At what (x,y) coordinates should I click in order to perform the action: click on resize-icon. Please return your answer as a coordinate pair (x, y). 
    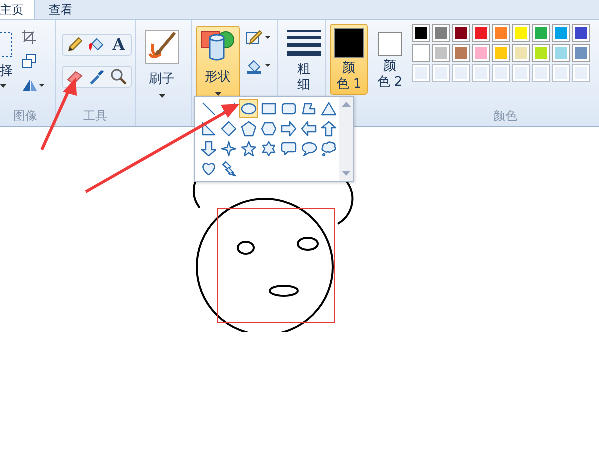
    Looking at the image, I should click on (29, 61).